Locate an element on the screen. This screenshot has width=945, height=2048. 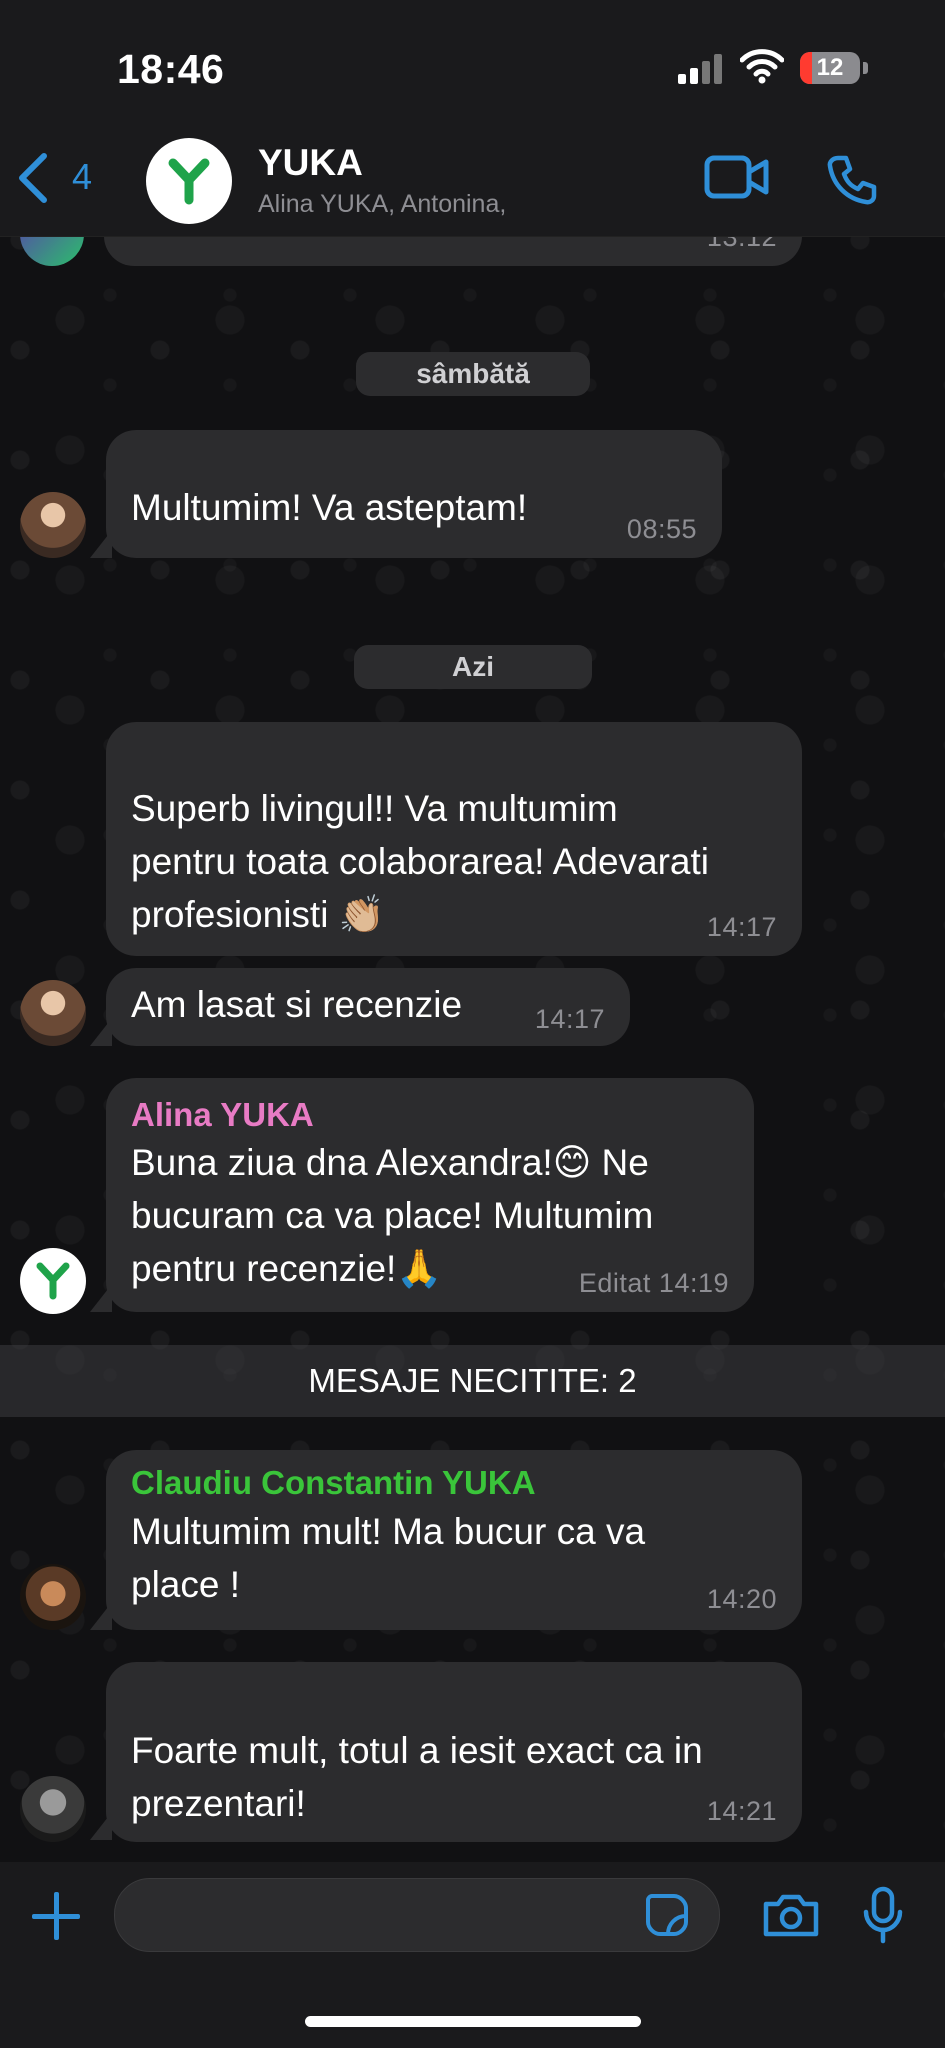
group-avatar is located at coordinates (189, 181).